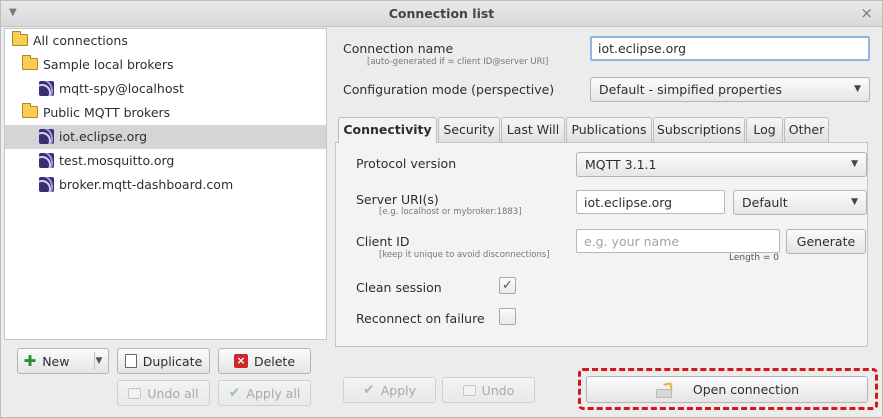  I want to click on client-id-length: Length = 0, so click(754, 258).